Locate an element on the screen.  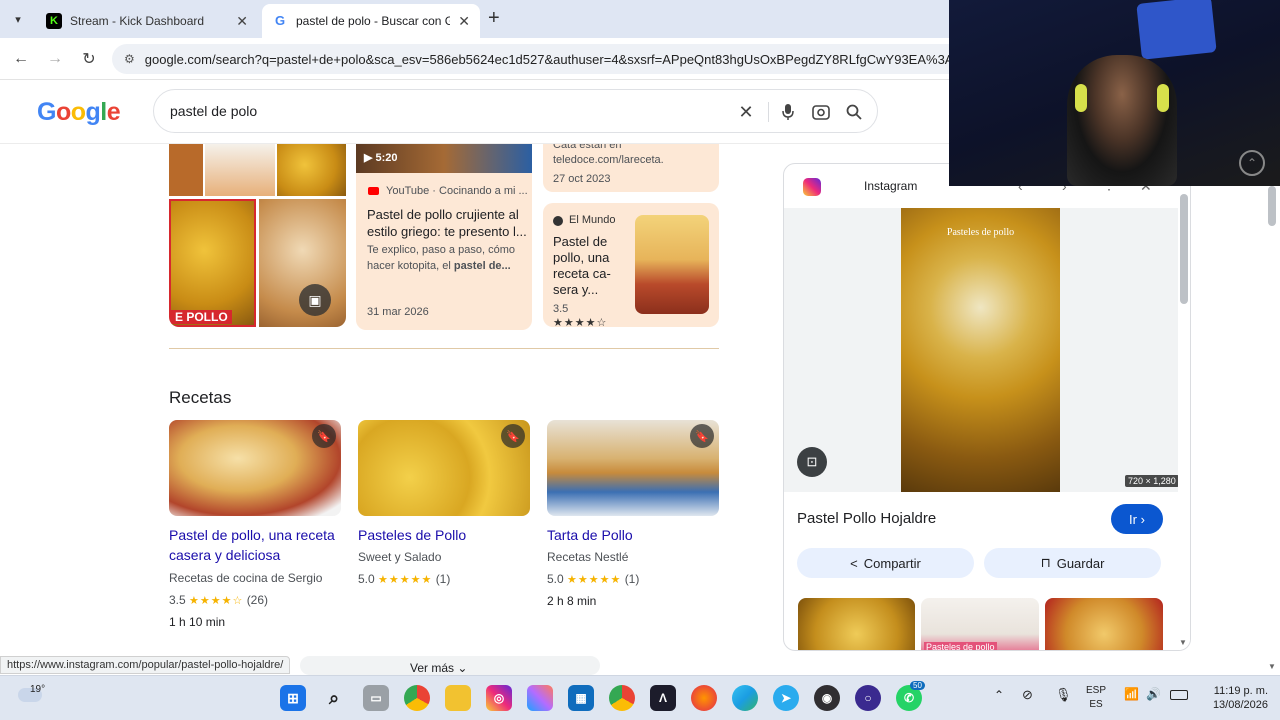
recipe-time: 2 h 8 min is located at coordinates (572, 601).